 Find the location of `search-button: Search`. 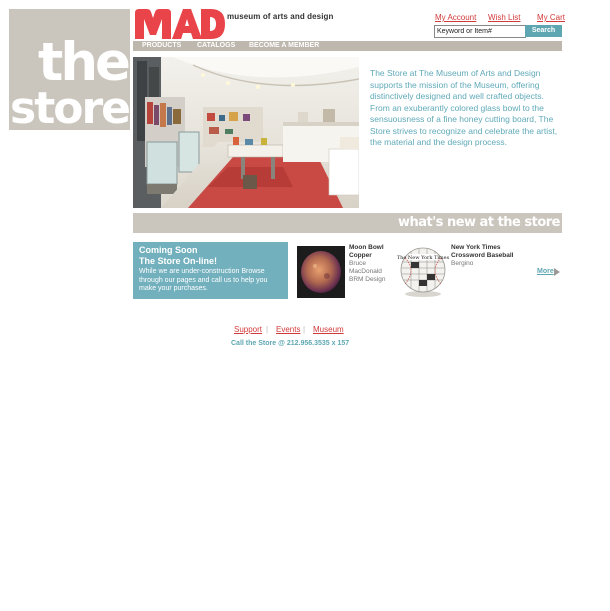

search-button: Search is located at coordinates (543, 31).